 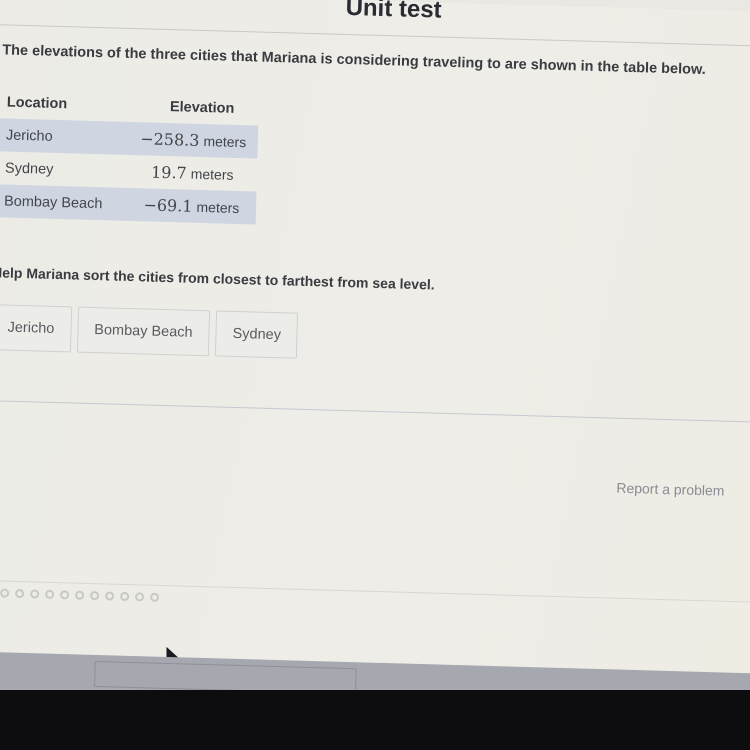 What do you see at coordinates (29, 168) in the screenshot?
I see `location-cell: Sydney` at bounding box center [29, 168].